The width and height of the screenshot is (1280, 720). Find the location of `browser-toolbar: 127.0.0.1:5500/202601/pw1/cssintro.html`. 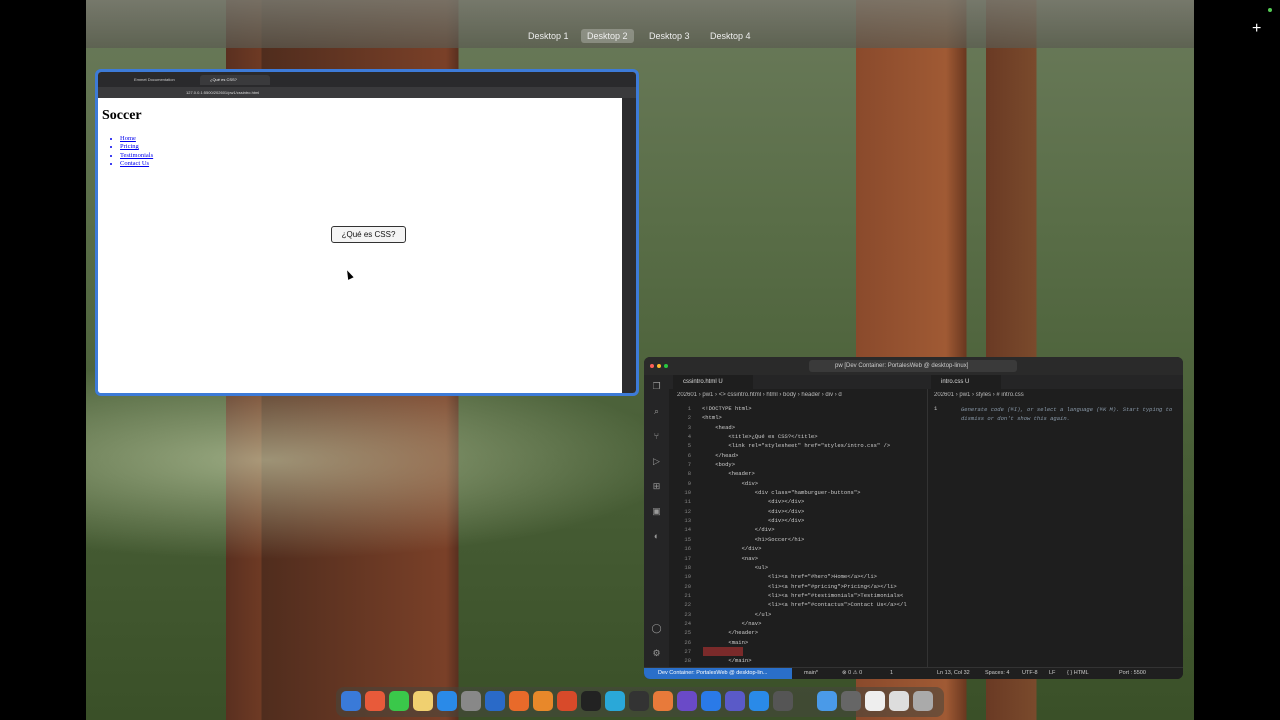

browser-toolbar: 127.0.0.1:5500/202601/pw1/cssintro.html is located at coordinates (367, 92).